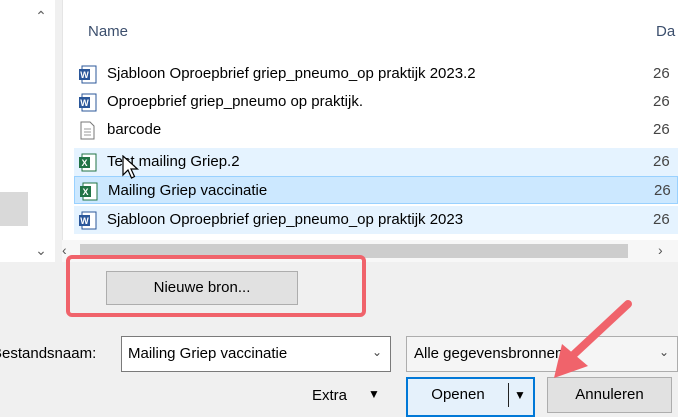 The width and height of the screenshot is (678, 417). Describe the element at coordinates (508, 395) in the screenshot. I see `split-divider` at that location.